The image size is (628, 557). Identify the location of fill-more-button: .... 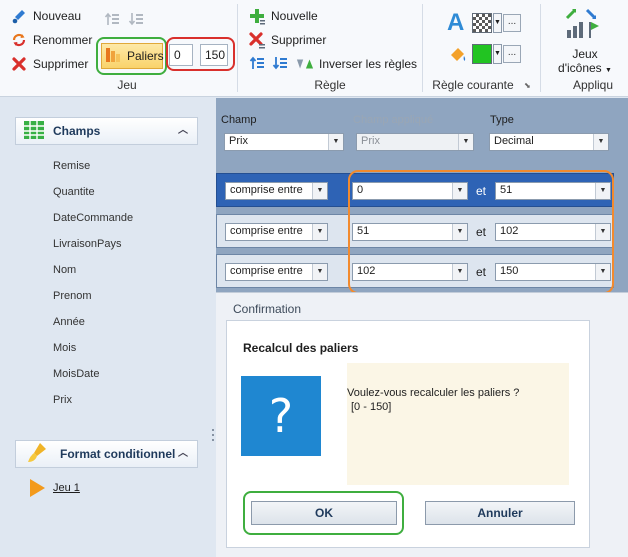
(512, 54).